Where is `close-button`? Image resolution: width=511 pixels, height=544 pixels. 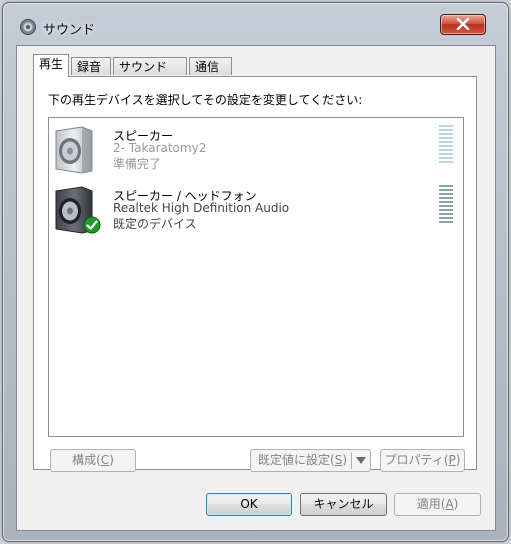
close-button is located at coordinates (463, 24).